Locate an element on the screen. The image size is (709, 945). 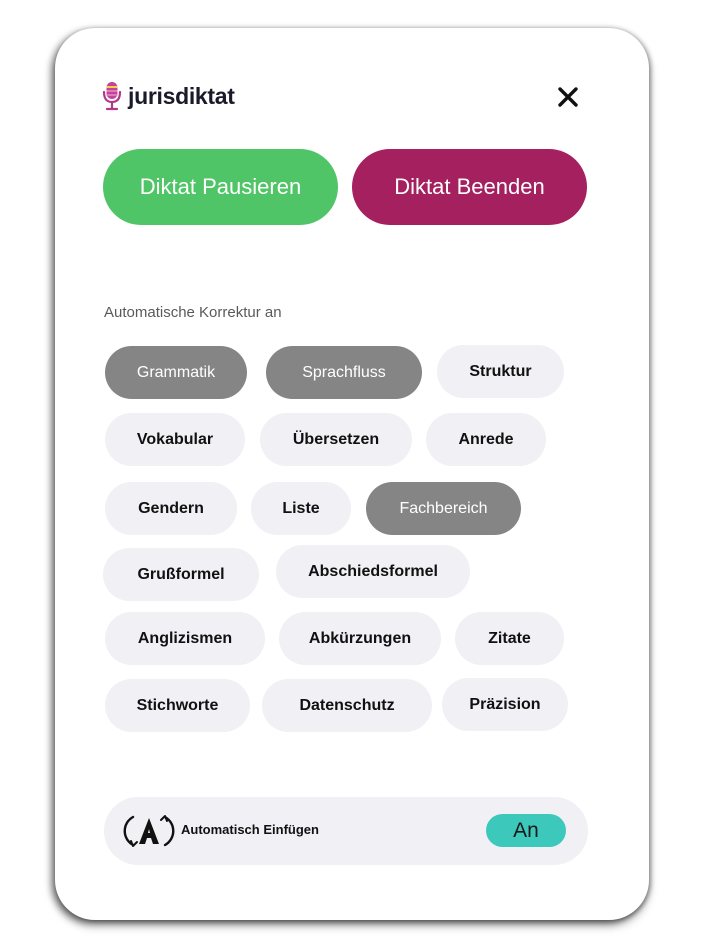
chip-struktur: Struktur is located at coordinates (500, 371).